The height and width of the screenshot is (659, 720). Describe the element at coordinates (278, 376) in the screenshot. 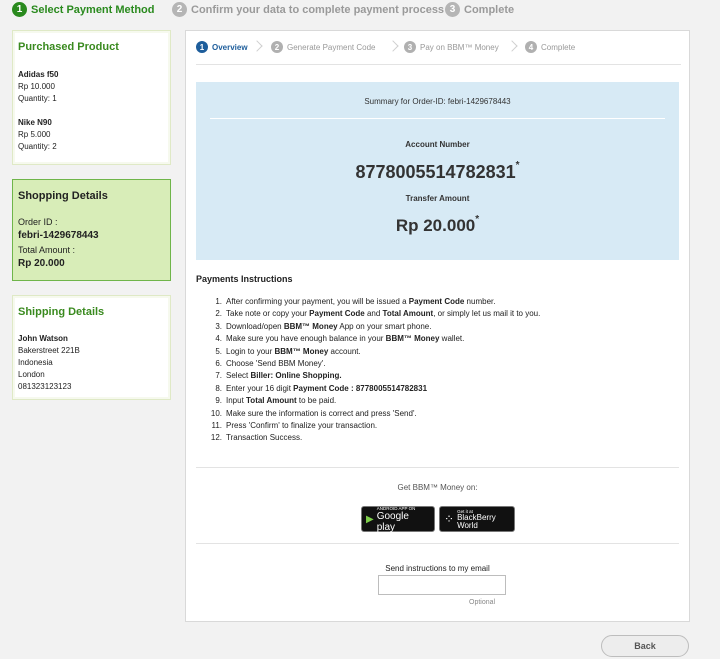

I see `list-item: 7. Select Biller: Online Shopping.` at that location.